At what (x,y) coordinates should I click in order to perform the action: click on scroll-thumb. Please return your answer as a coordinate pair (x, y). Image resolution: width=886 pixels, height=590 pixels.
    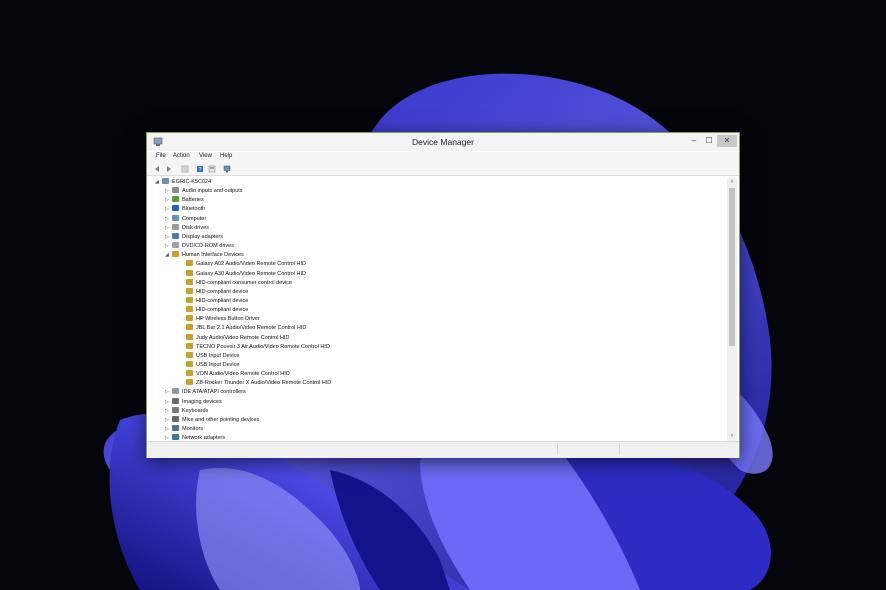
    Looking at the image, I should click on (732, 267).